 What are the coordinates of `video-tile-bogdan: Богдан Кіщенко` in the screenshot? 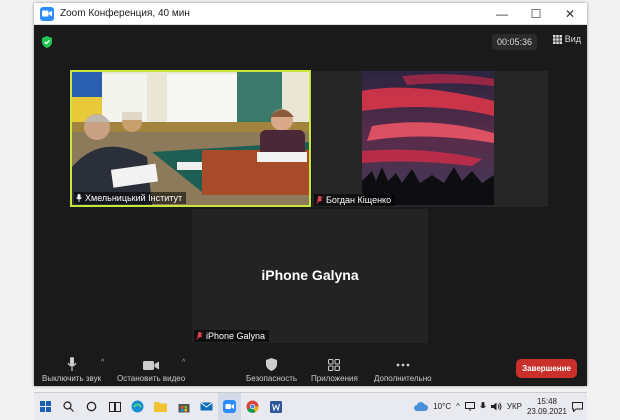 It's located at (430, 139).